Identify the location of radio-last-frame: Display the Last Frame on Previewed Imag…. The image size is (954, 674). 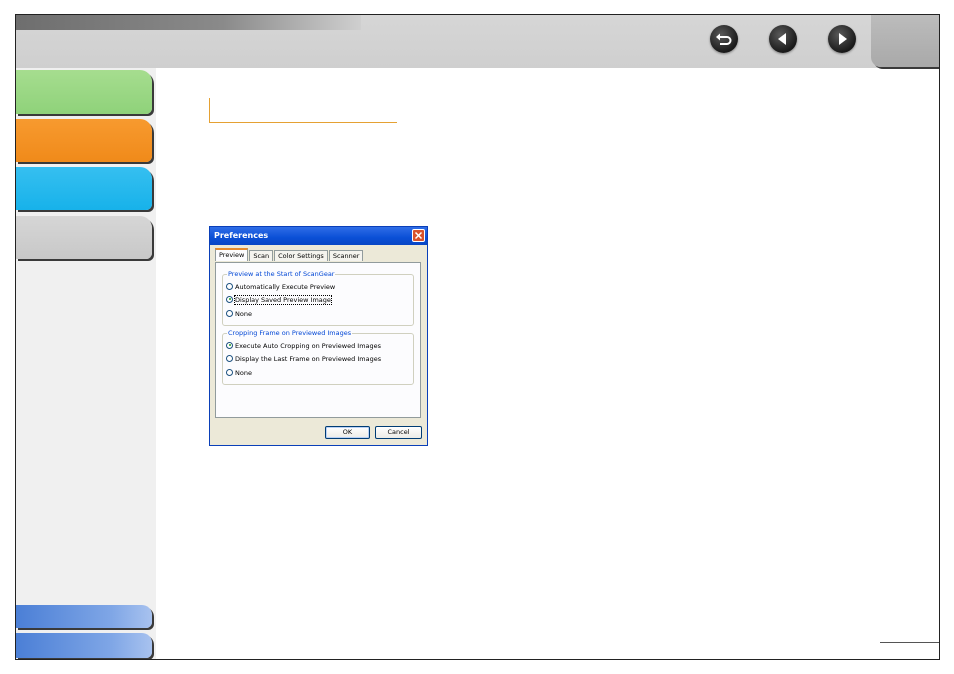
(303, 359).